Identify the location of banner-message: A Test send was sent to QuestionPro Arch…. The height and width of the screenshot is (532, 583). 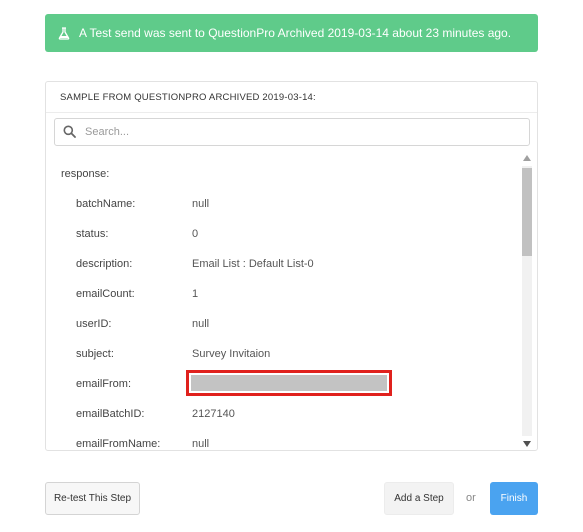
(295, 33).